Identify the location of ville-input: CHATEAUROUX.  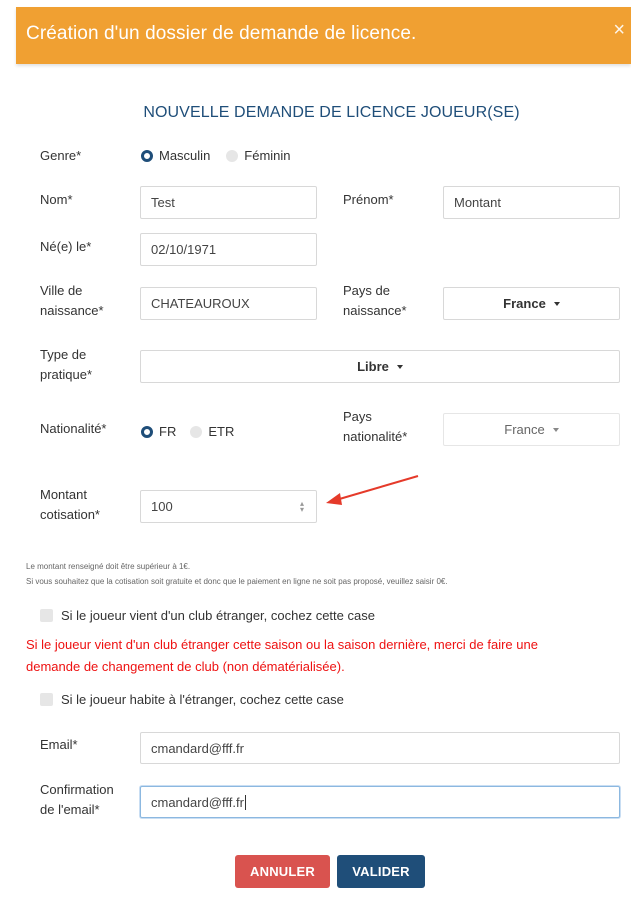
(228, 303).